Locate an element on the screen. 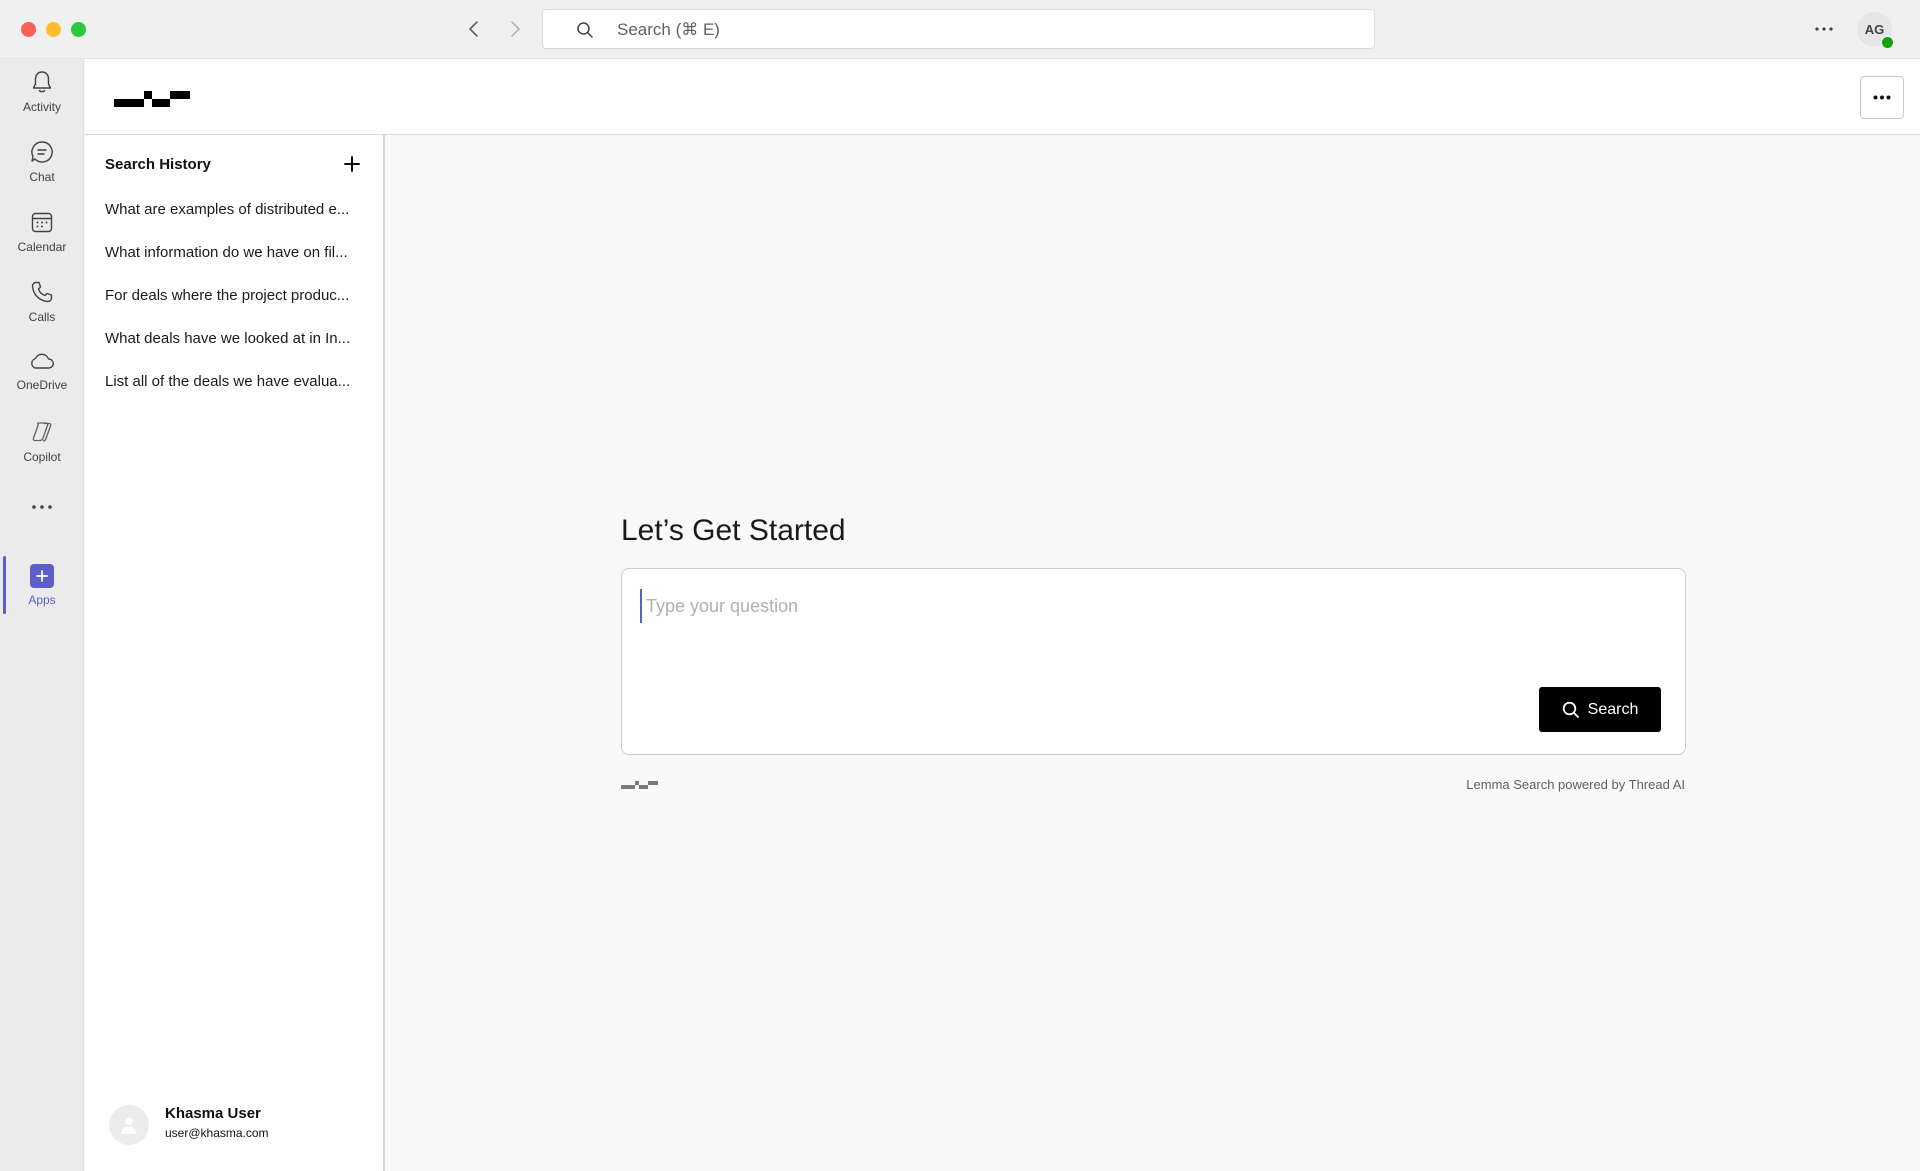 This screenshot has height=1171, width=1920. rail-label: OneDrive is located at coordinates (42, 385).